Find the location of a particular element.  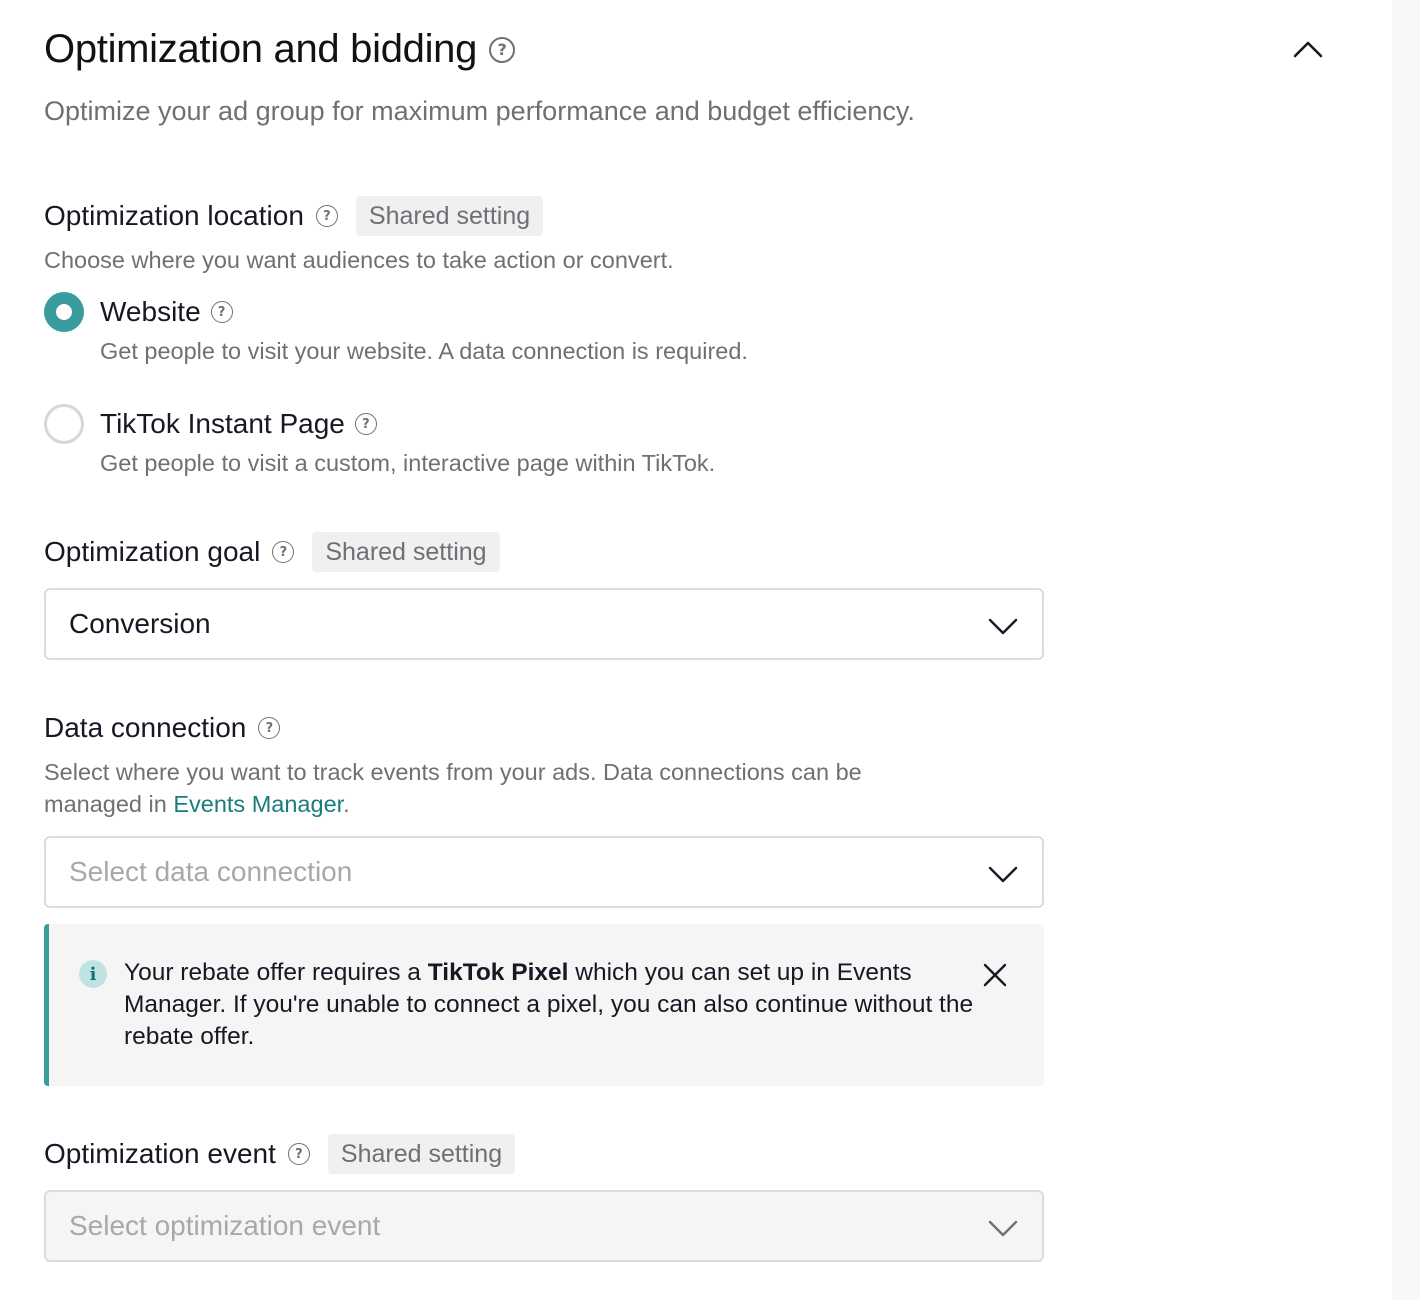

optimization-goal-header: Optimization goal ? Shared setting is located at coordinates (272, 552).